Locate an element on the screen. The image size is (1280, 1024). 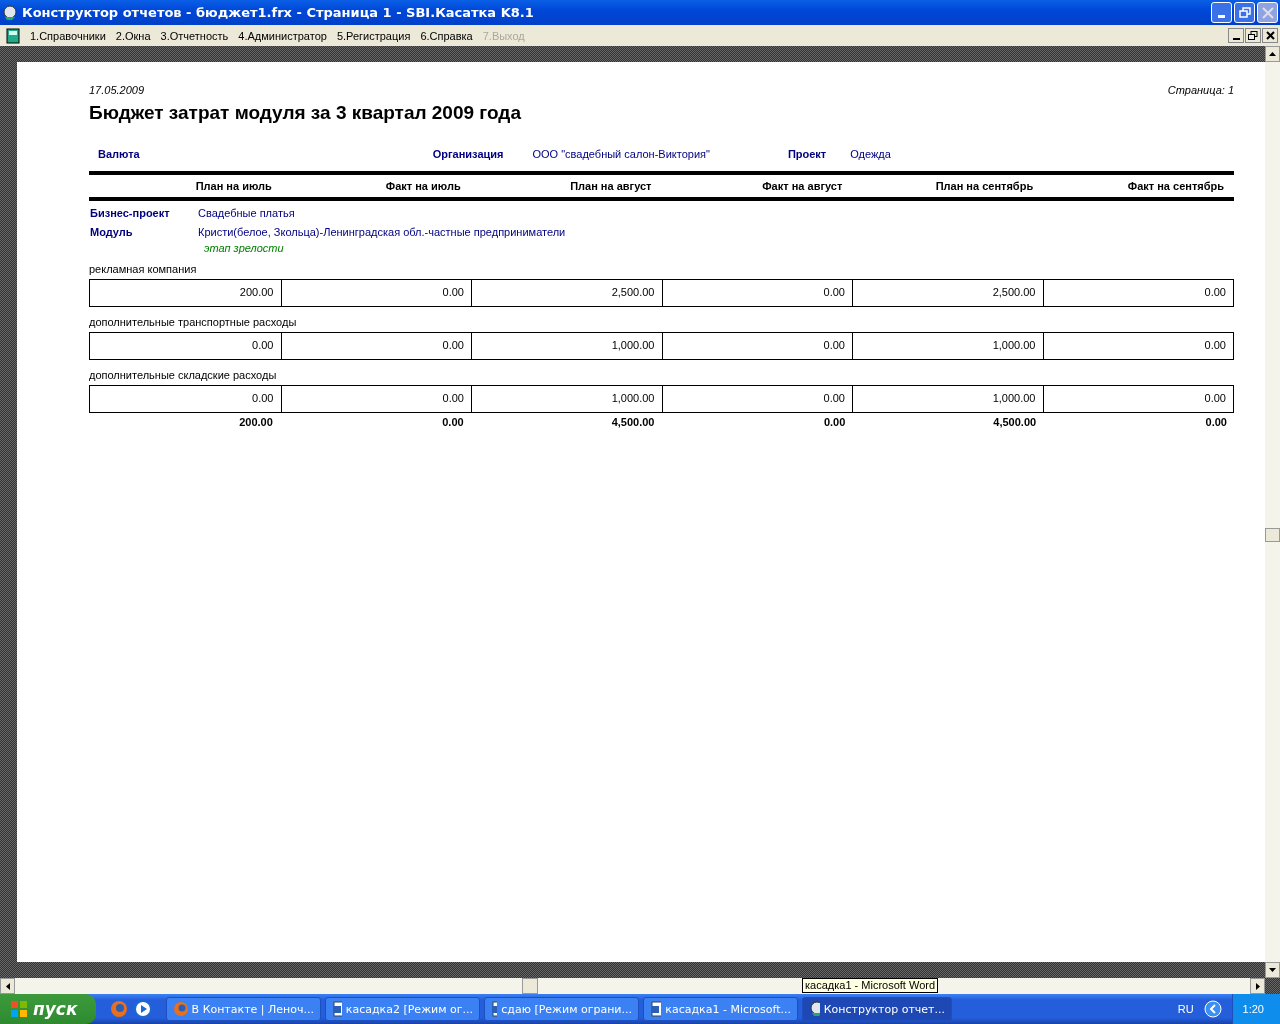
tooltip: касадка1 - Microsoft Word is located at coordinates (870, 985).